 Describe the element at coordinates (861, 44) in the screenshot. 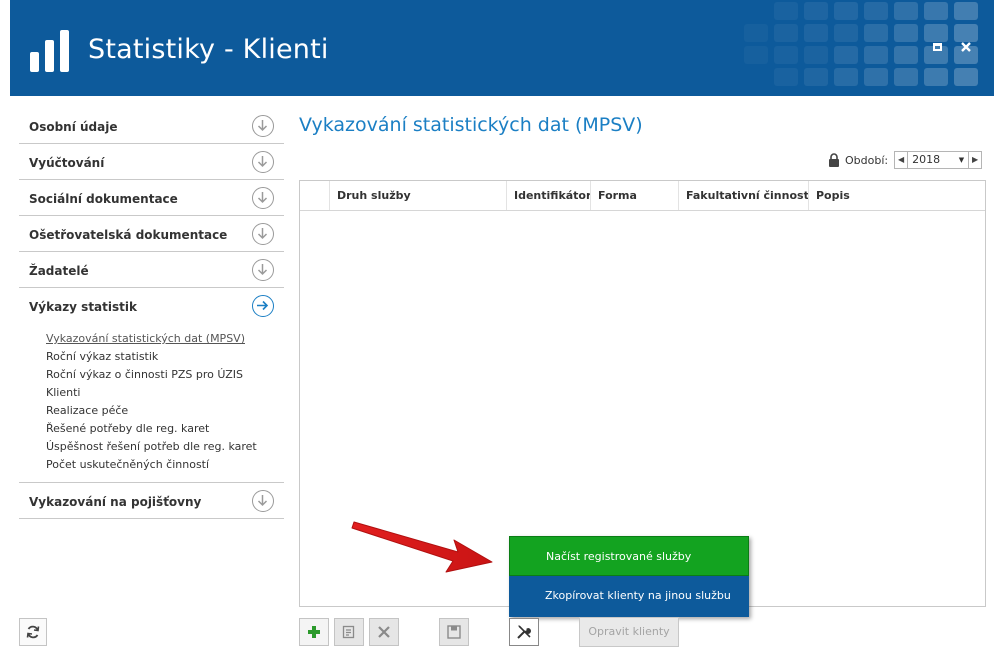

I see `header-tile-pattern` at that location.